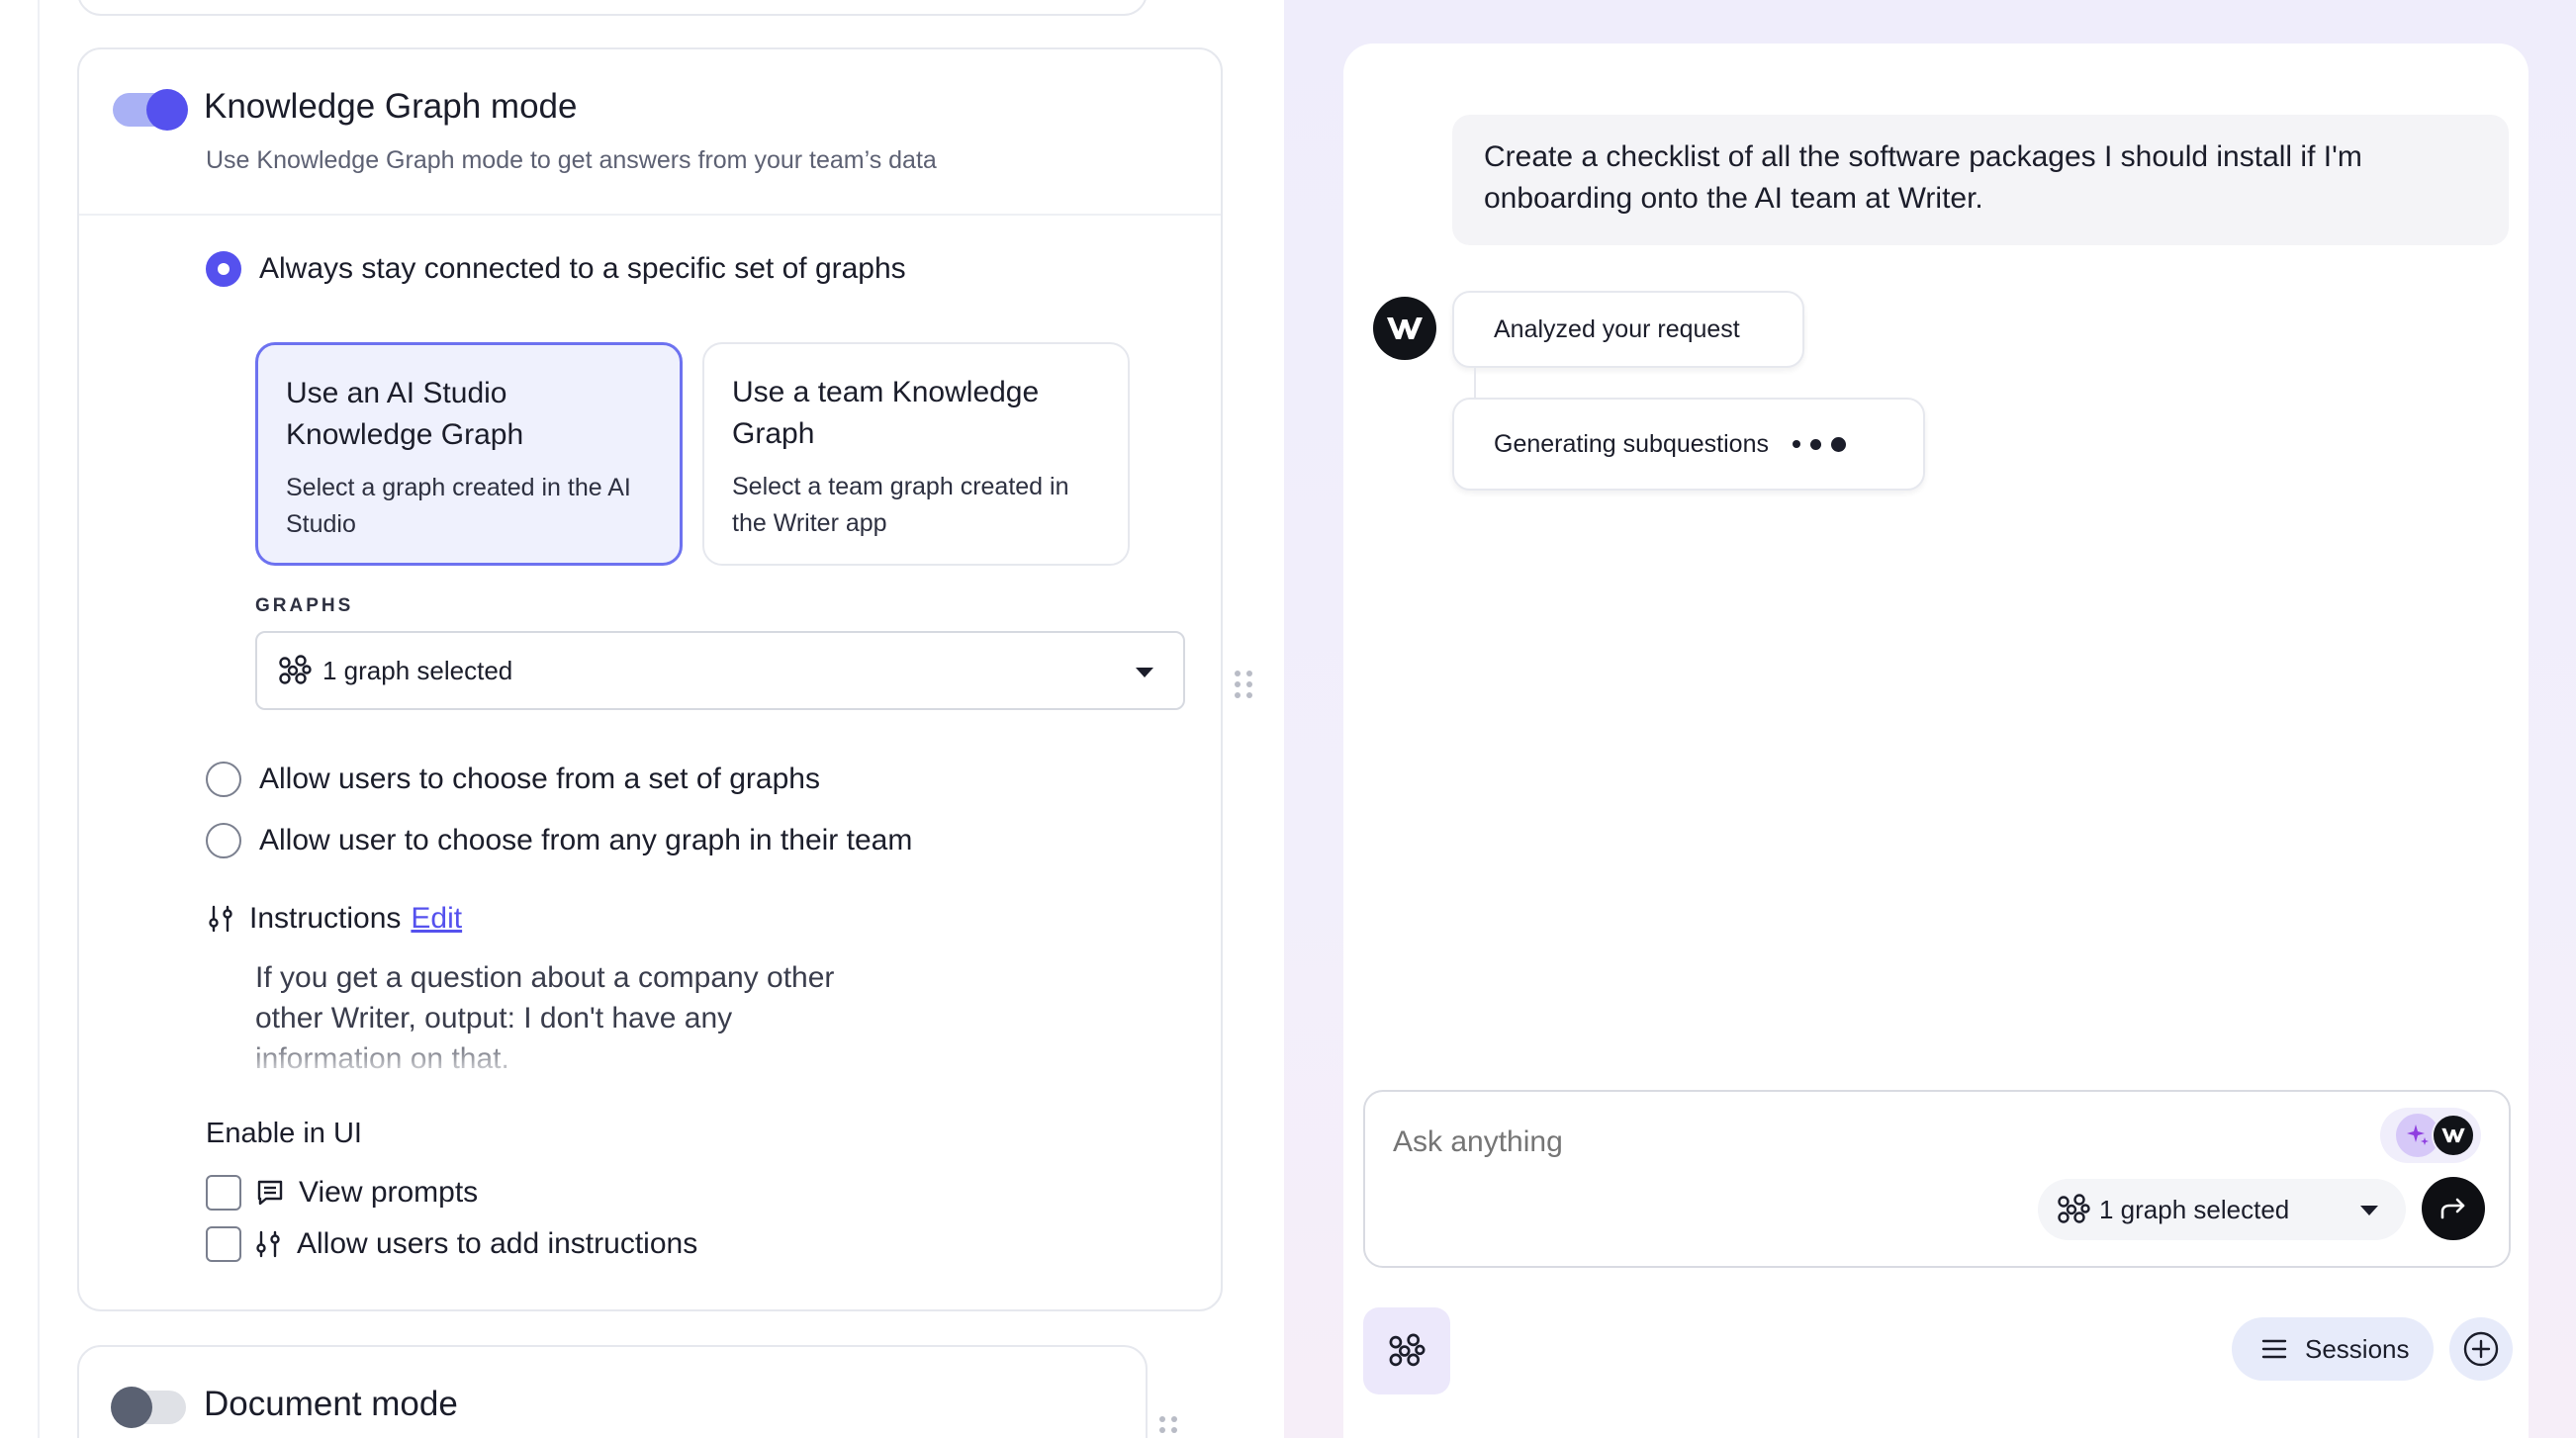  I want to click on writer-avatar, so click(1405, 328).